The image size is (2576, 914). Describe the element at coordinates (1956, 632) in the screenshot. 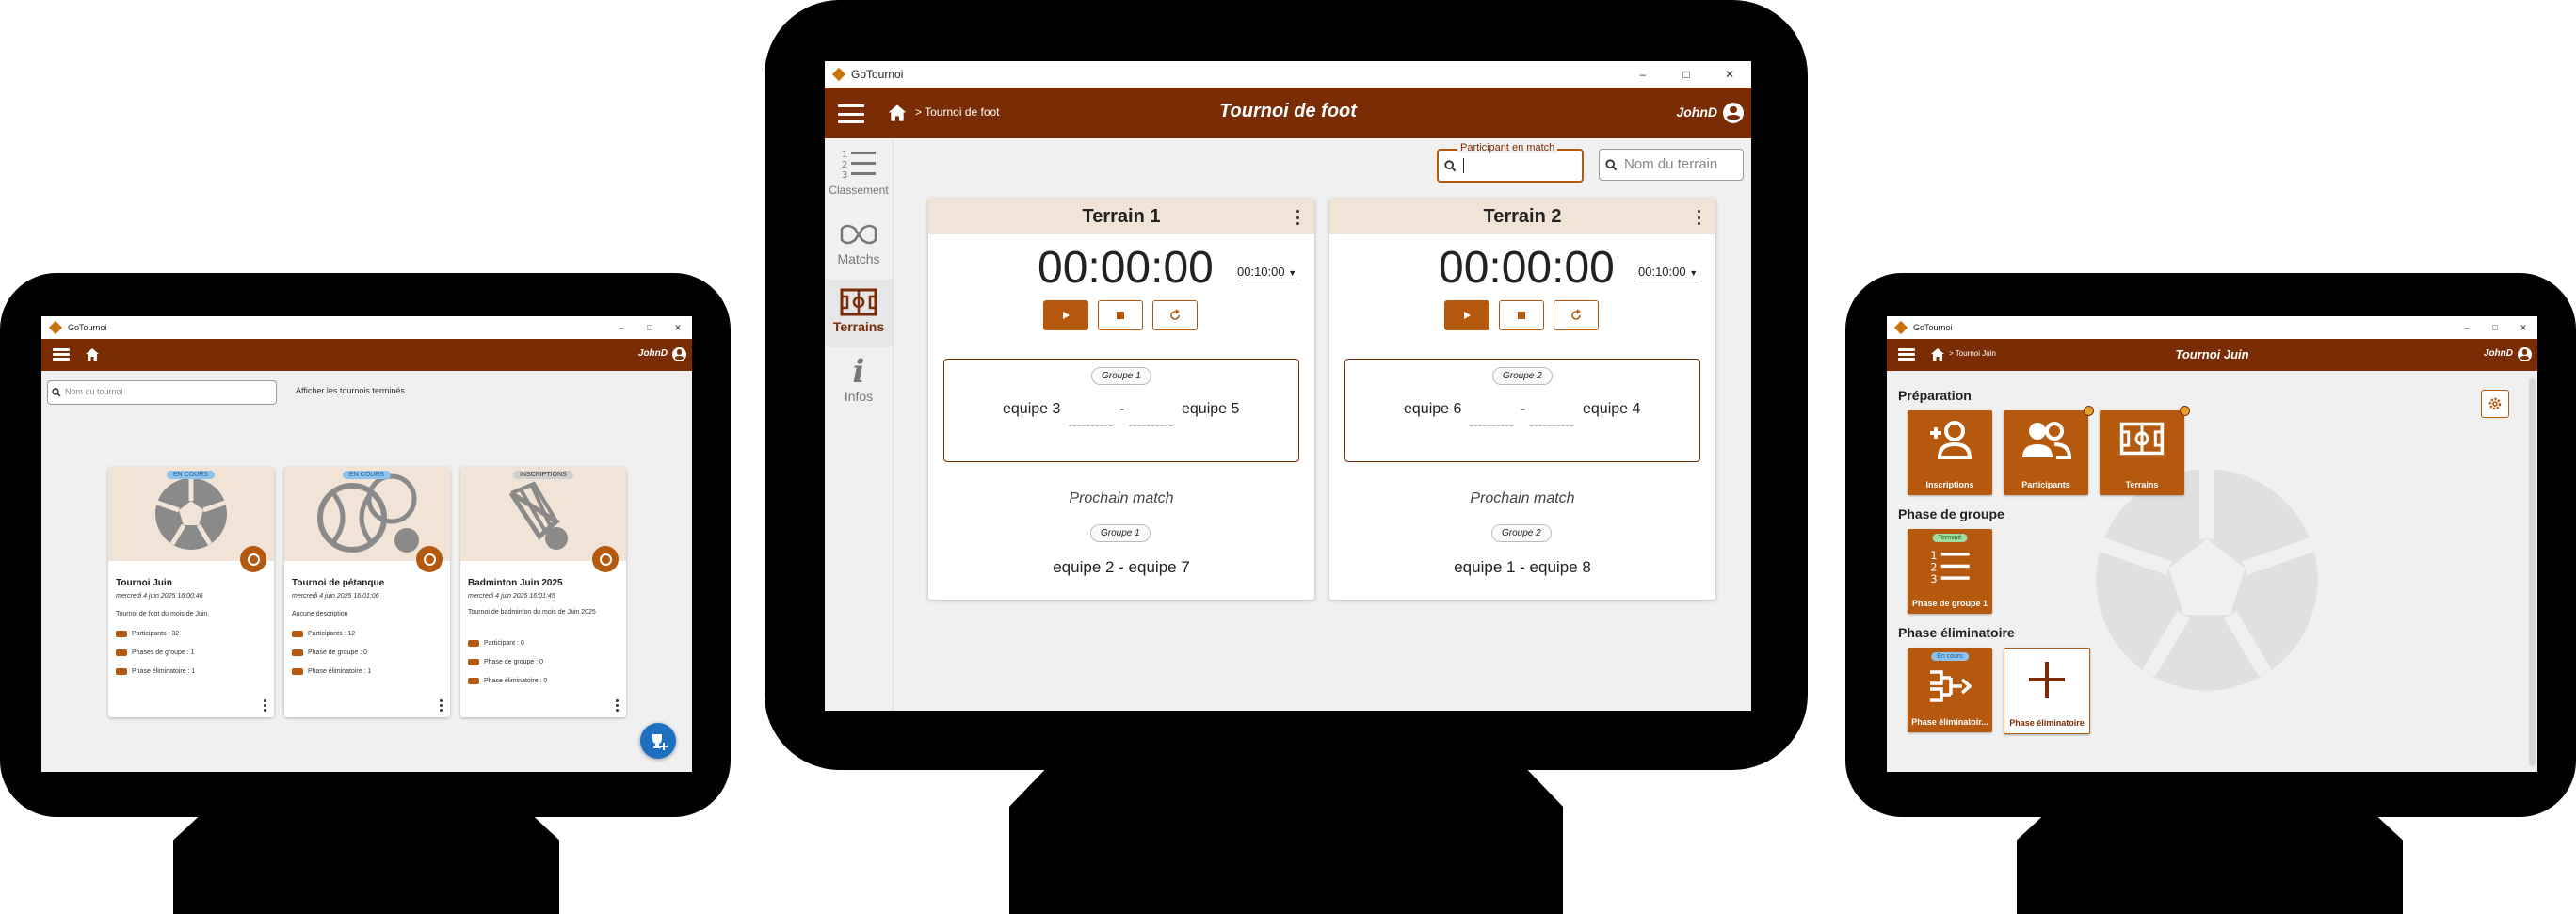

I see `section-elimination-phase: Phase éliminatoire` at that location.